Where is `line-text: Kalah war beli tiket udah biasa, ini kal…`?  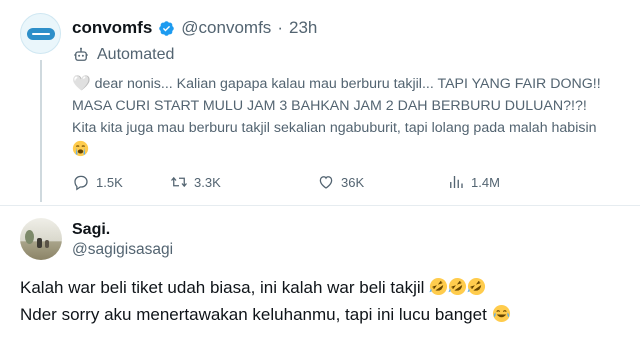
line-text: Kalah war beli tiket udah biasa, ini kal… is located at coordinates (222, 287).